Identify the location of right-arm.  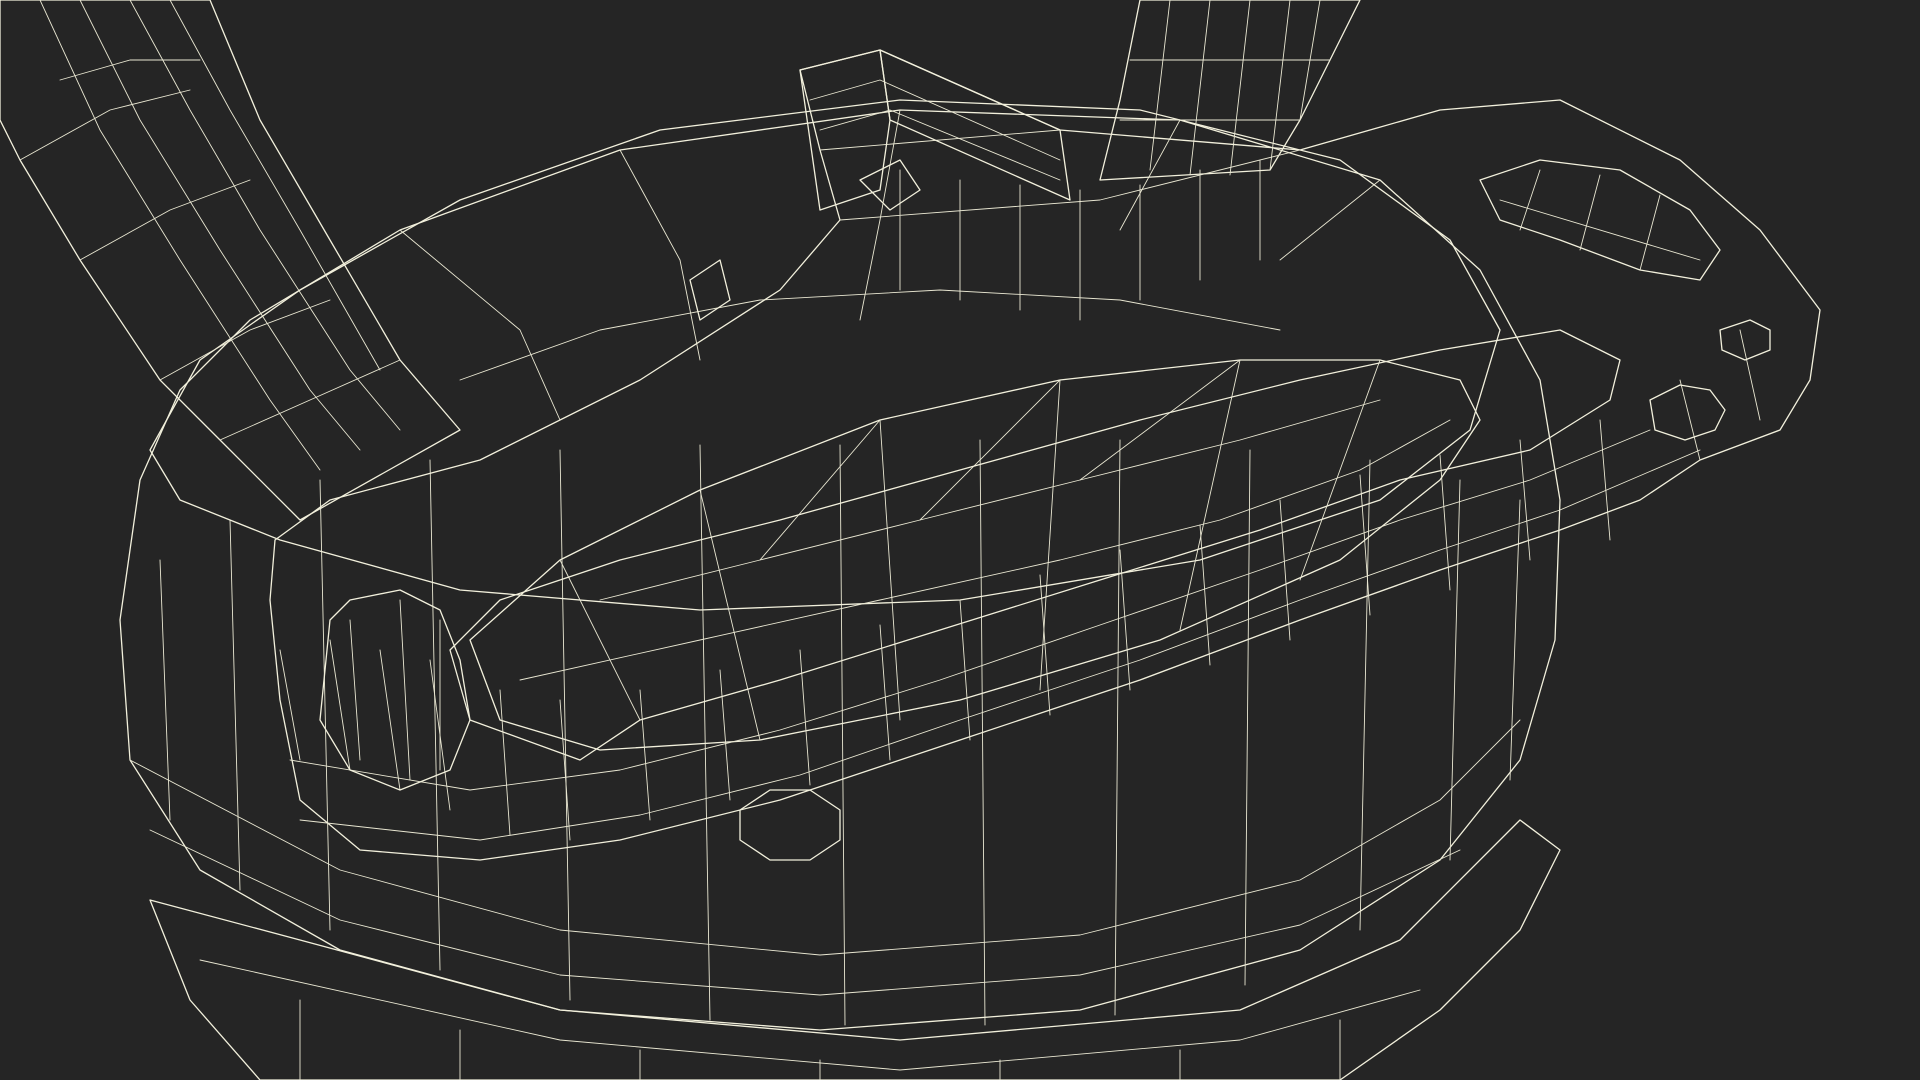
(1230, 90).